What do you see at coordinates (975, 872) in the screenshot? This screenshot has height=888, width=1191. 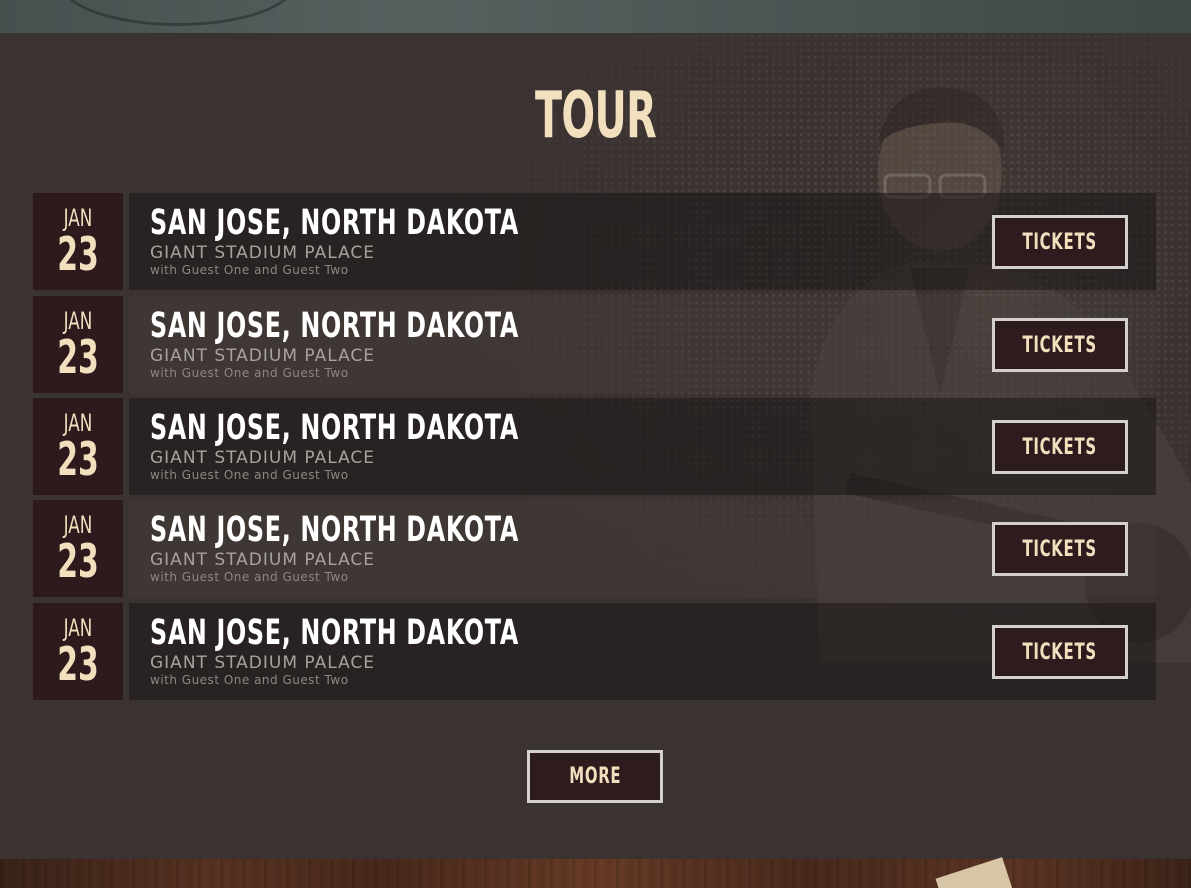 I see `decorative-card` at bounding box center [975, 872].